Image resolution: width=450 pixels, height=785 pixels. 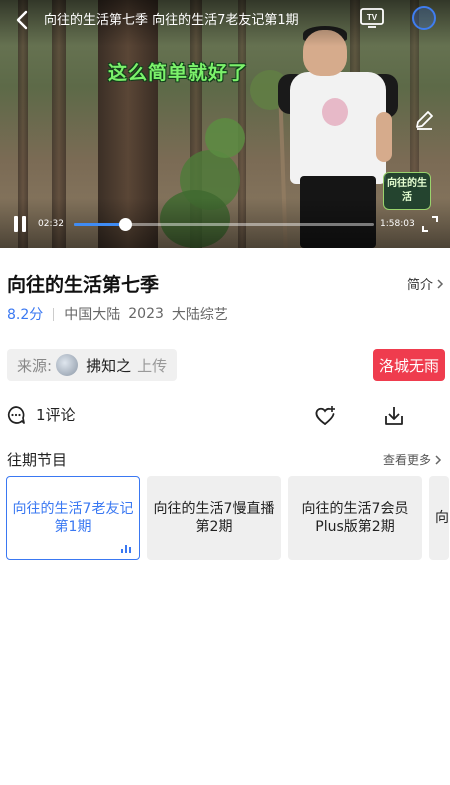 I want to click on progress-handle, so click(x=125, y=224).